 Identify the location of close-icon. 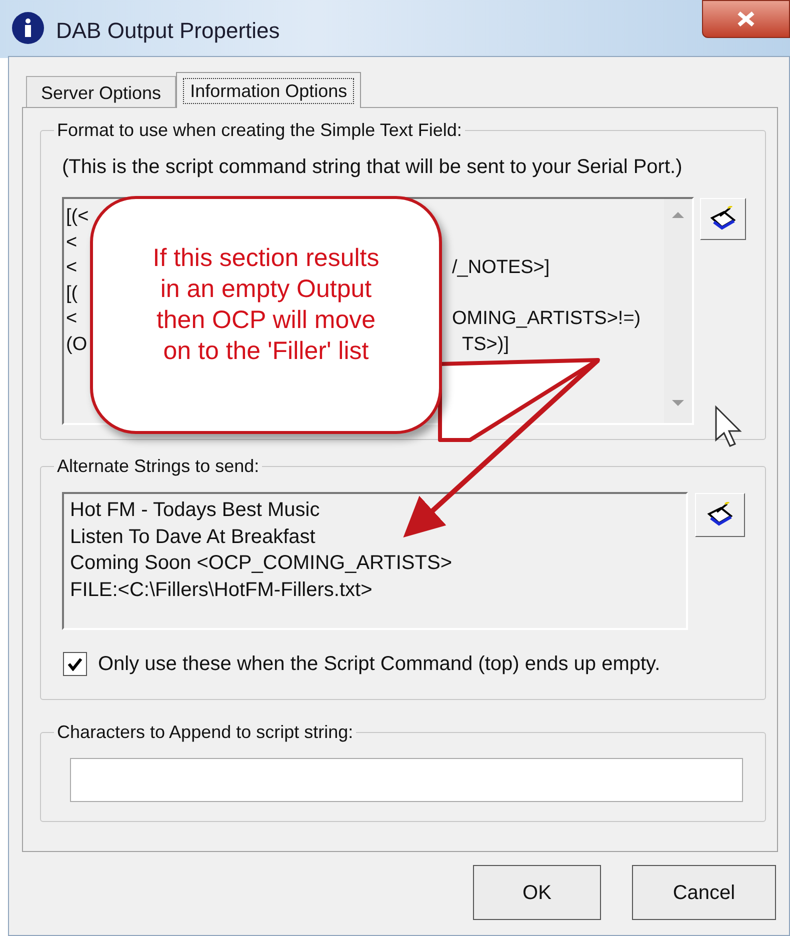
(746, 19).